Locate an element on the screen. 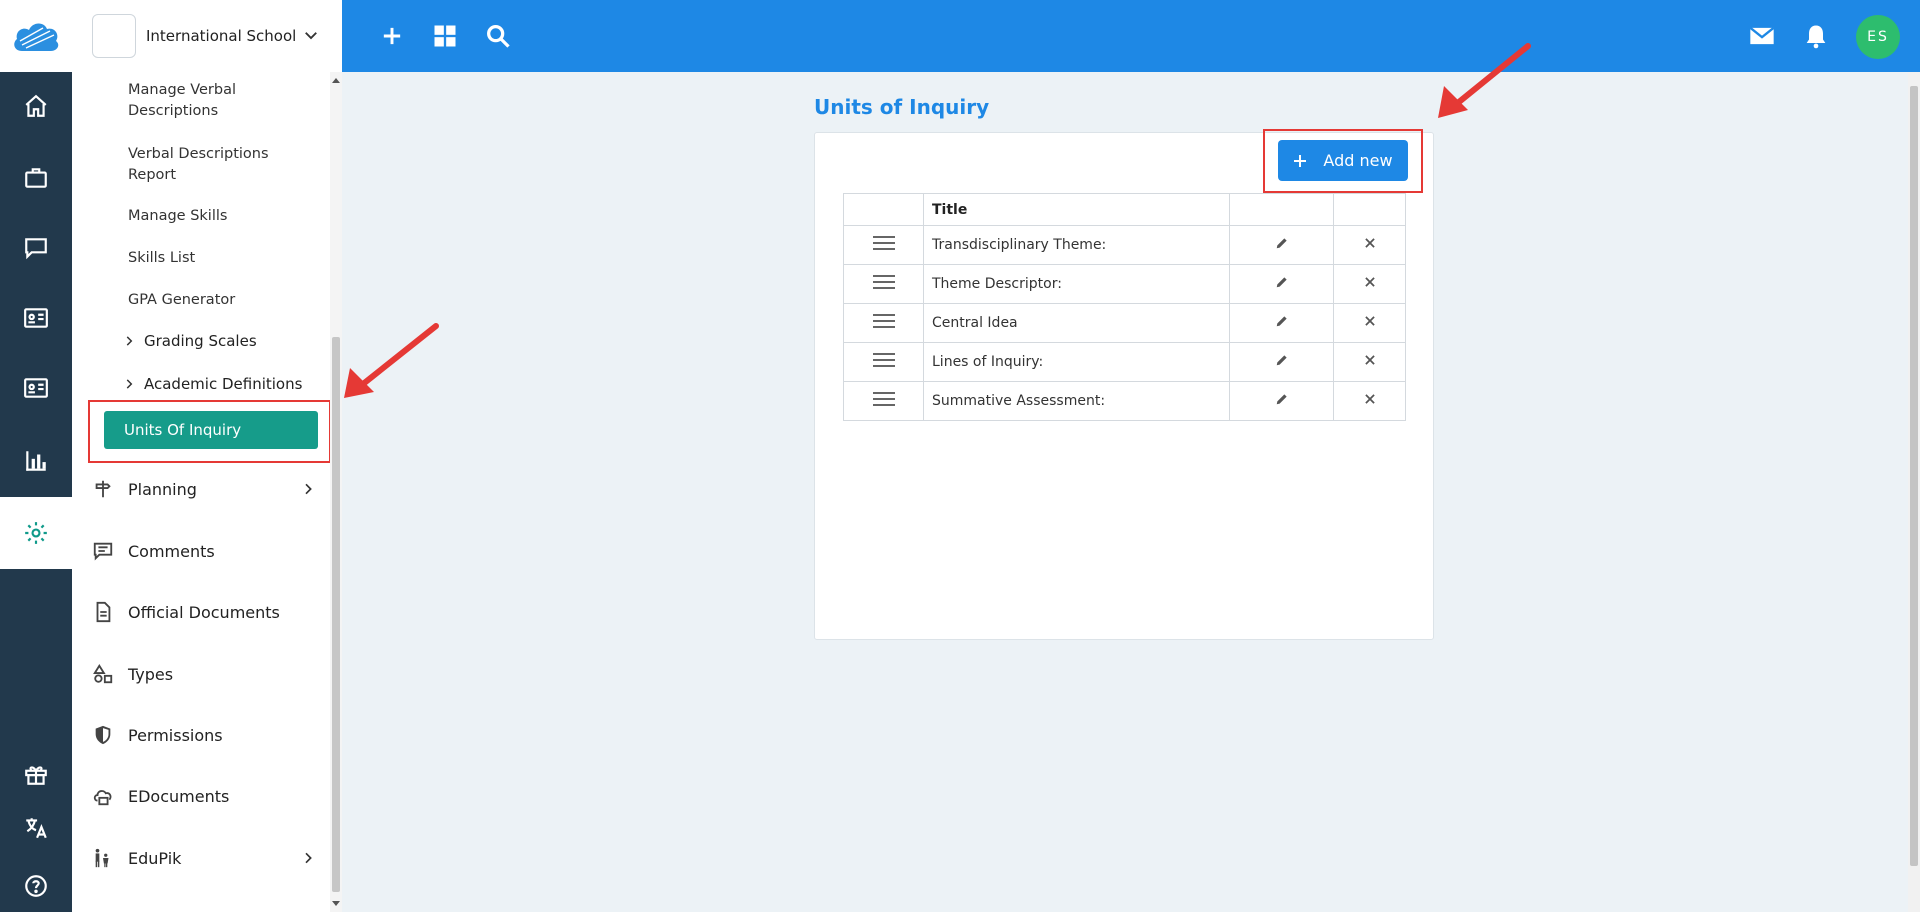  reports-button is located at coordinates (36, 461).